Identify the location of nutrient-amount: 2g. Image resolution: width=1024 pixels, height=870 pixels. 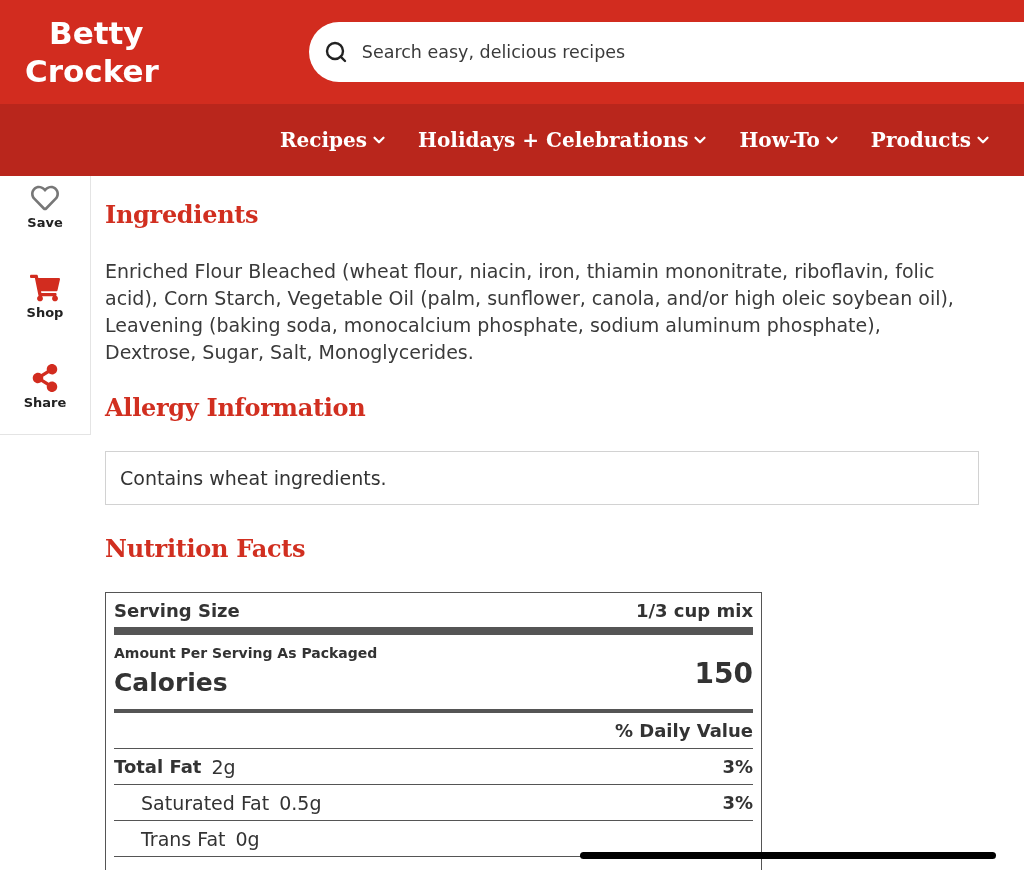
(223, 766).